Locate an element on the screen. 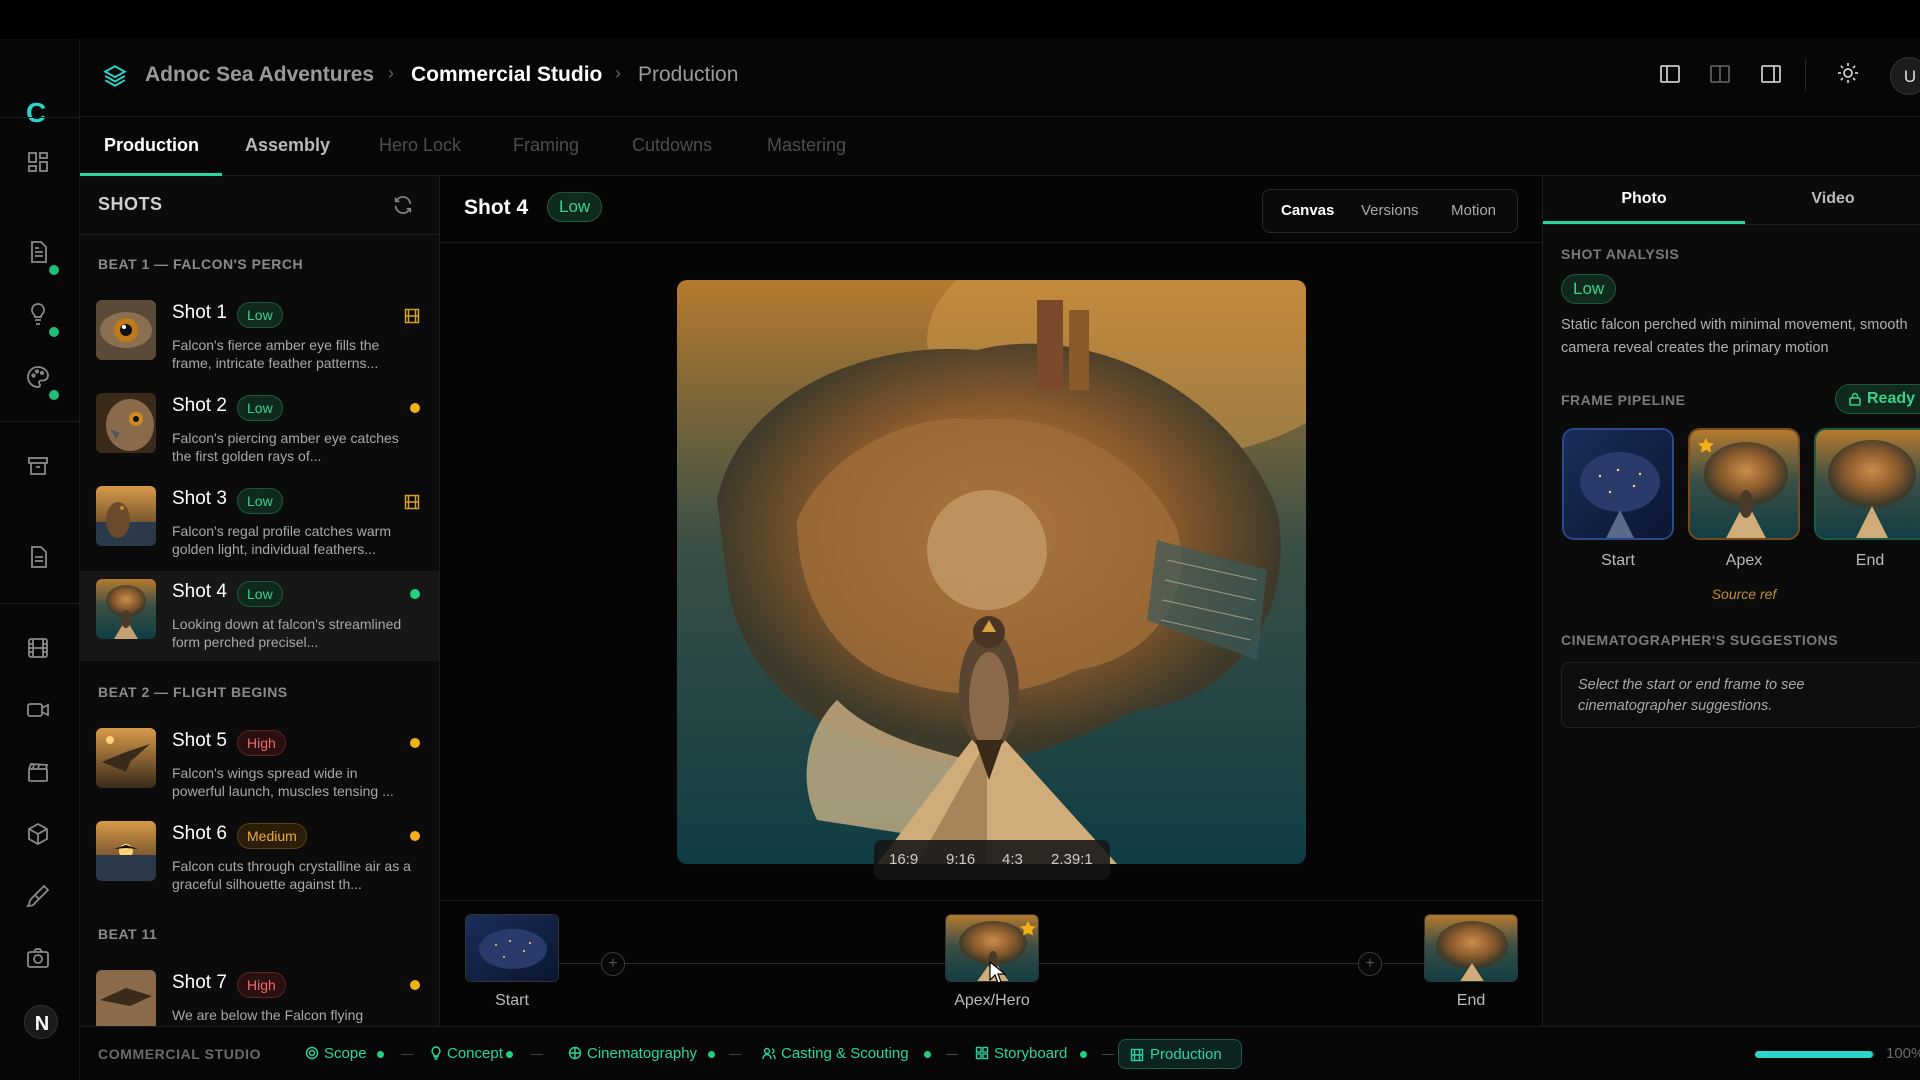 The image size is (1920, 1080). user-avatar: U is located at coordinates (1905, 76).